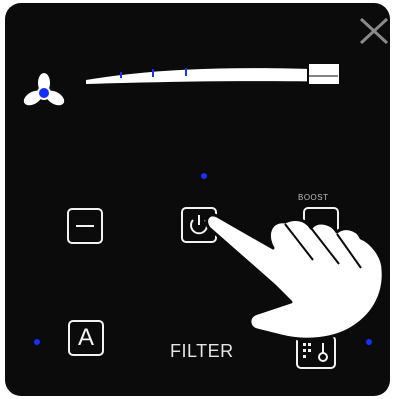 The height and width of the screenshot is (399, 393). I want to click on decrease-speed-button, so click(85, 226).